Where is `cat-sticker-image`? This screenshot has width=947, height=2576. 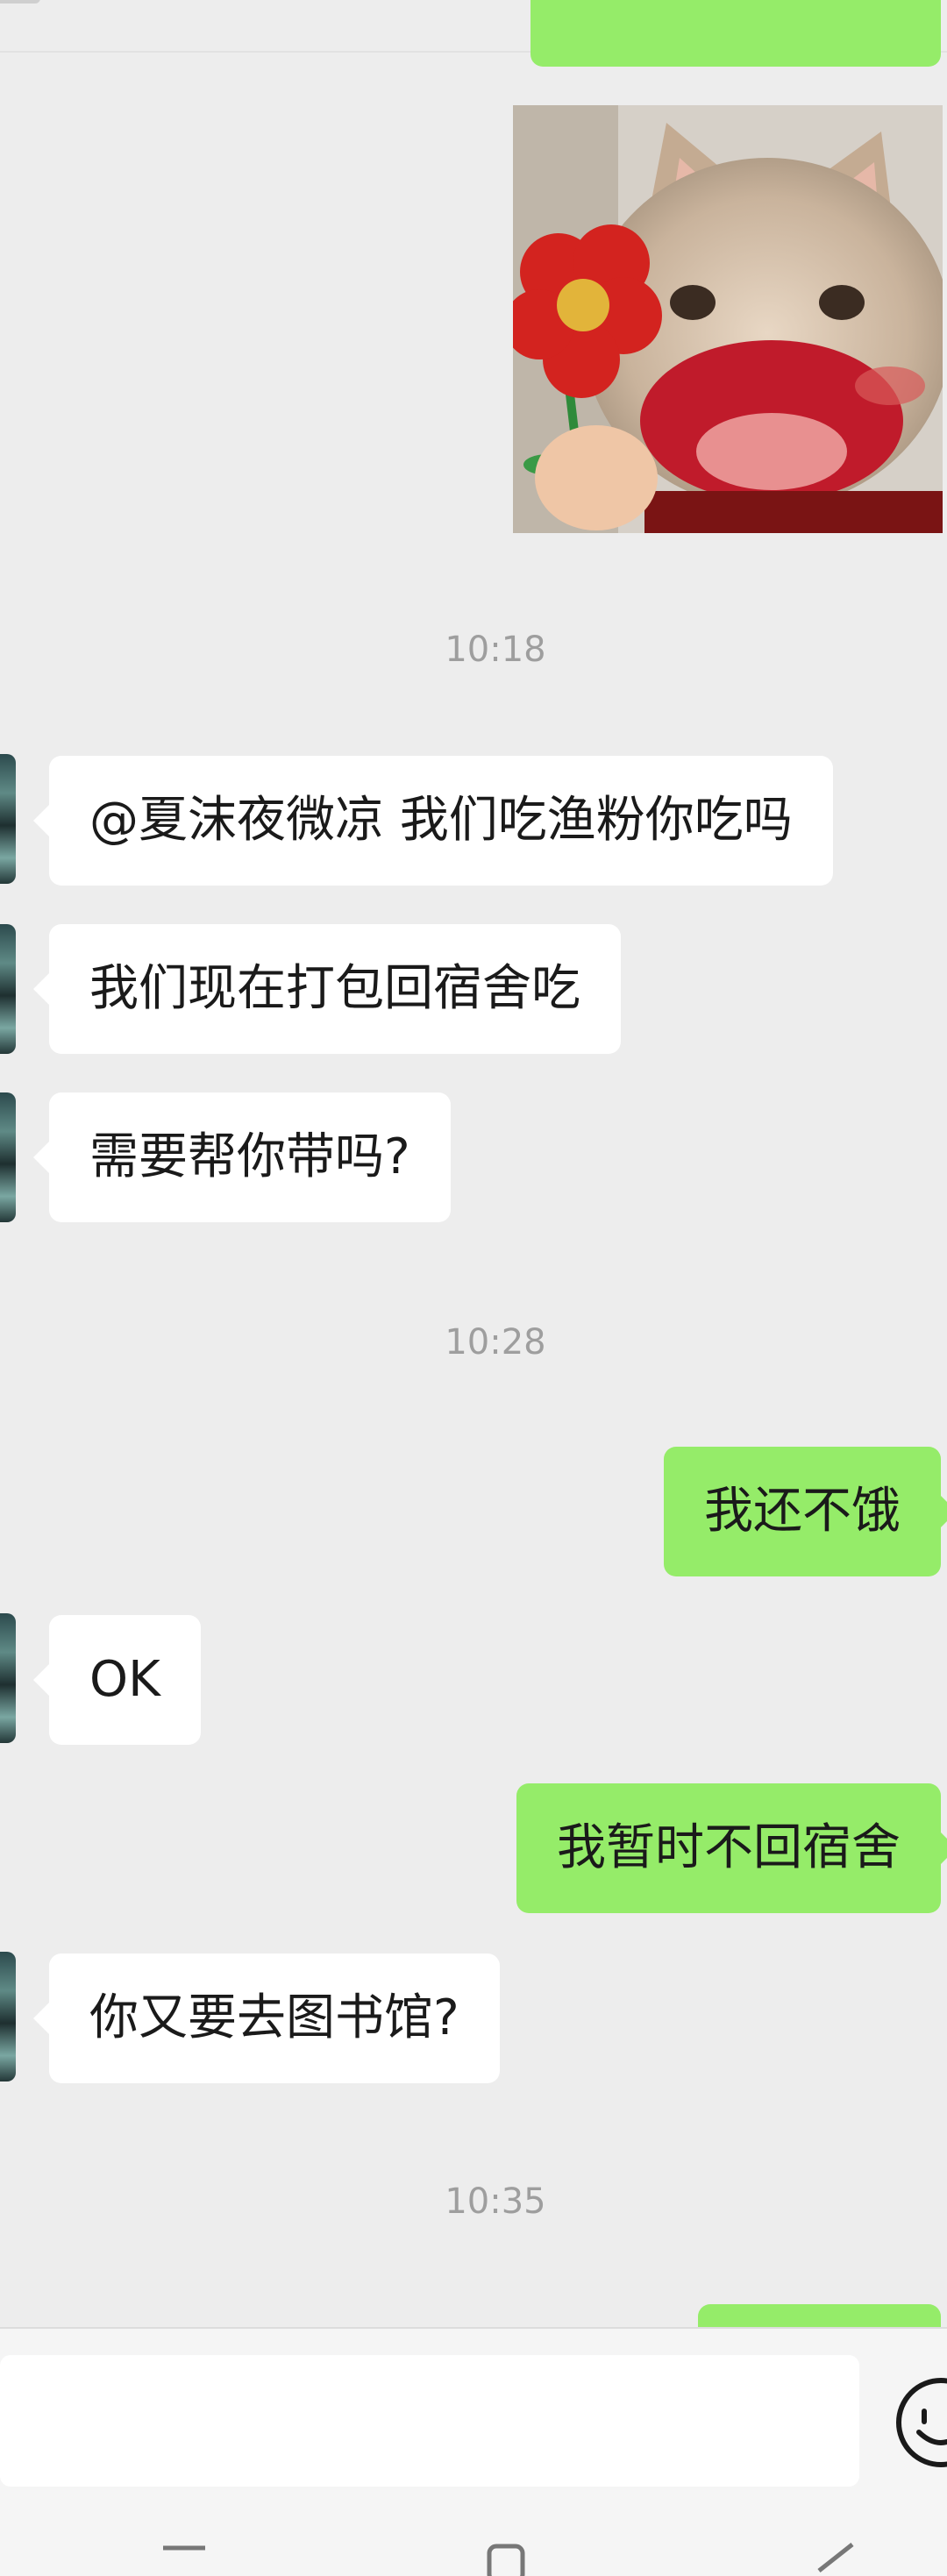 cat-sticker-image is located at coordinates (728, 319).